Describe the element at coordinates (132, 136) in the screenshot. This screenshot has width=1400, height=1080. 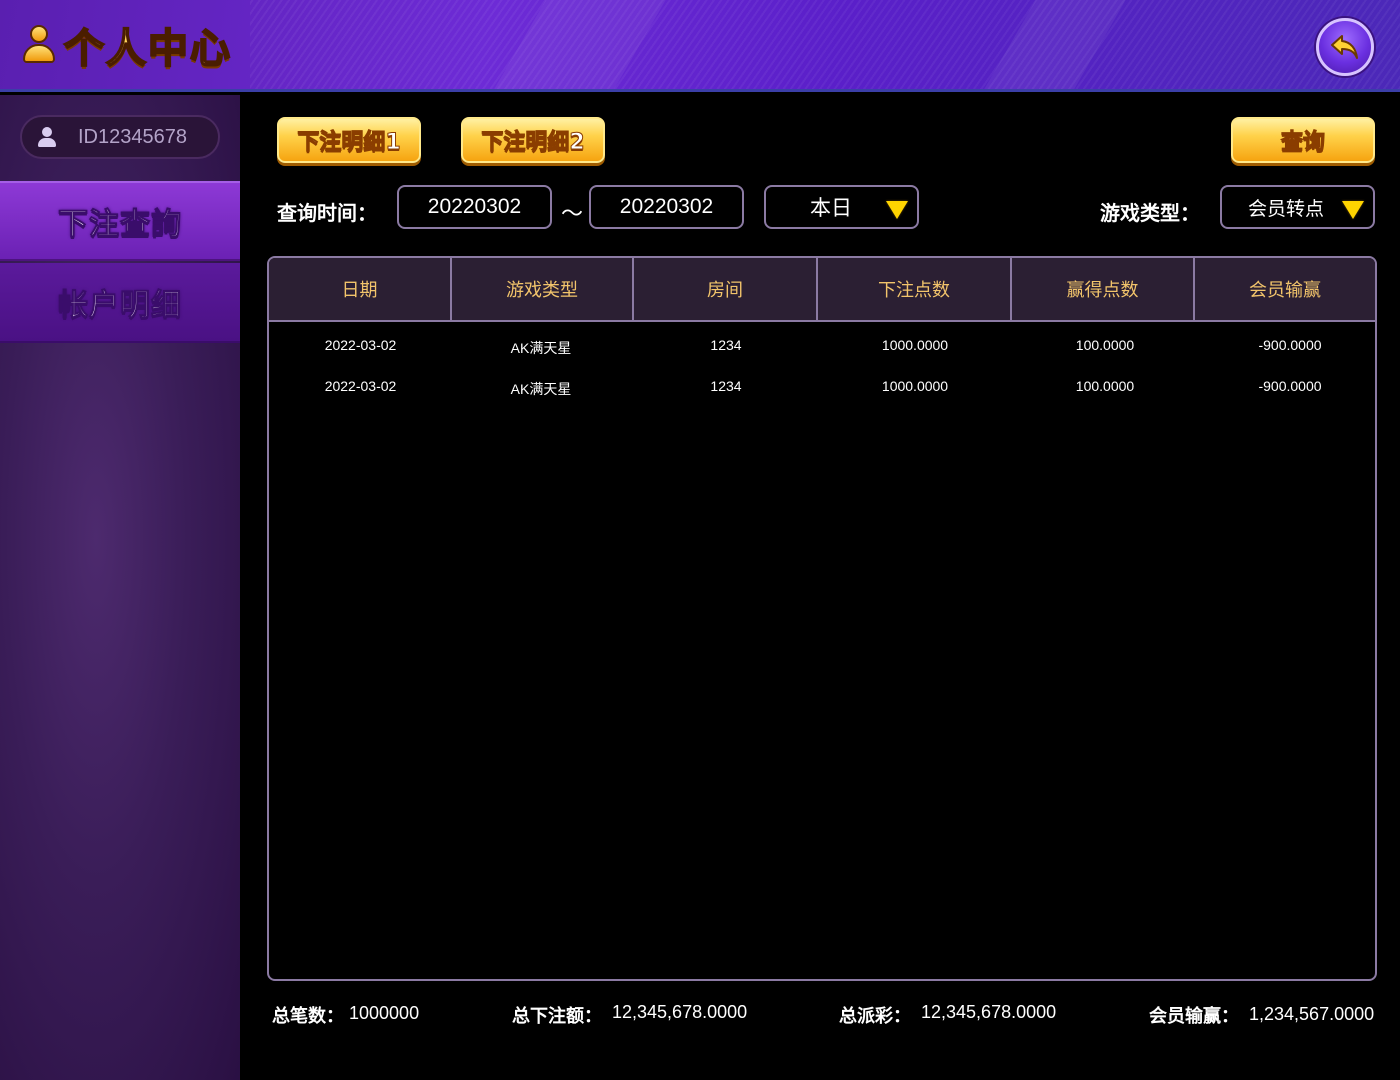
I see `user-id-text: ID12345678` at that location.